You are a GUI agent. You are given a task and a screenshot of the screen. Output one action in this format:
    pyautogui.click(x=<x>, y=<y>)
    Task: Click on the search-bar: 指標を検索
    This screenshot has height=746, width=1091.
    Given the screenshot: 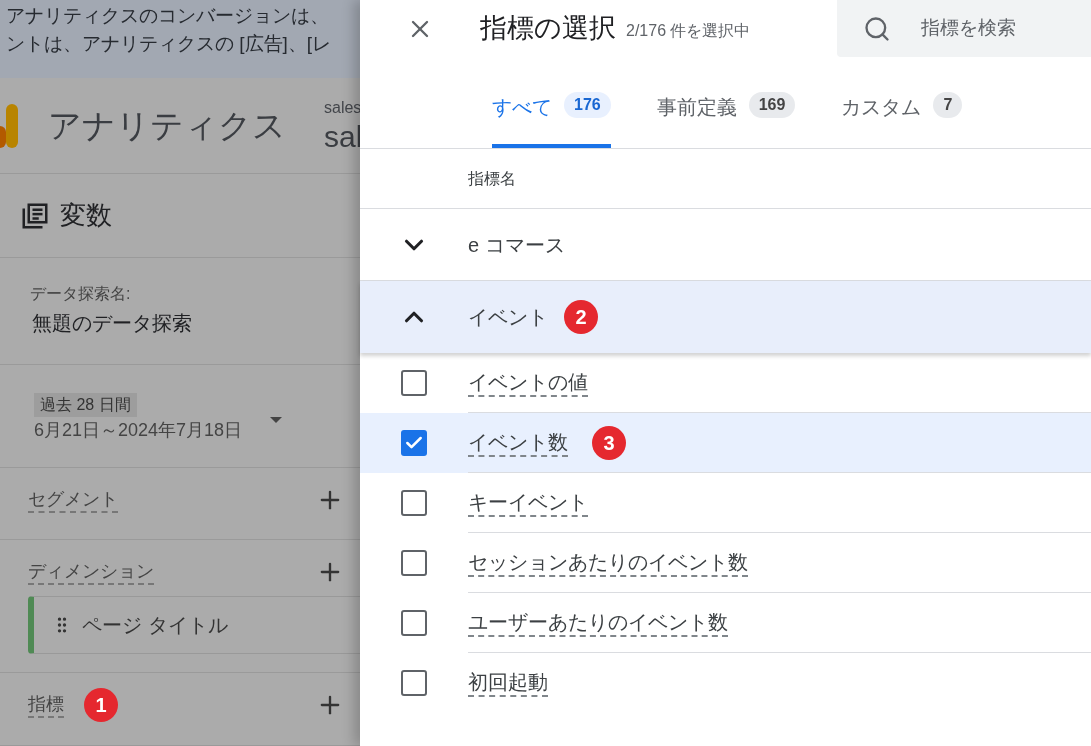 What is the action you would take?
    pyautogui.click(x=964, y=28)
    